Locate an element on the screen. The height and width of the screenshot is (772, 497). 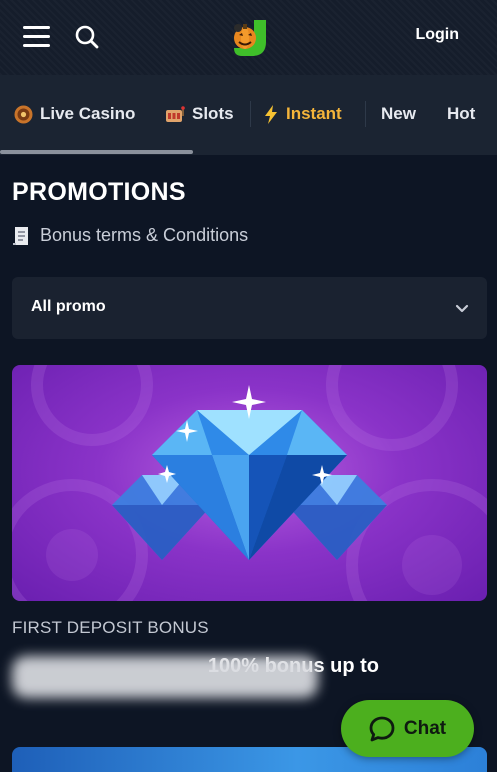
tabs-scrollbar is located at coordinates (96, 152).